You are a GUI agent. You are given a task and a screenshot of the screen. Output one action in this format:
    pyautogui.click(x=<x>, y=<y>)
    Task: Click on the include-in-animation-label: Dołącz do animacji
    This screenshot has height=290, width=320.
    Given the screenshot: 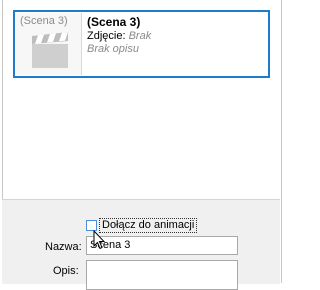 What is the action you would take?
    pyautogui.click(x=148, y=225)
    